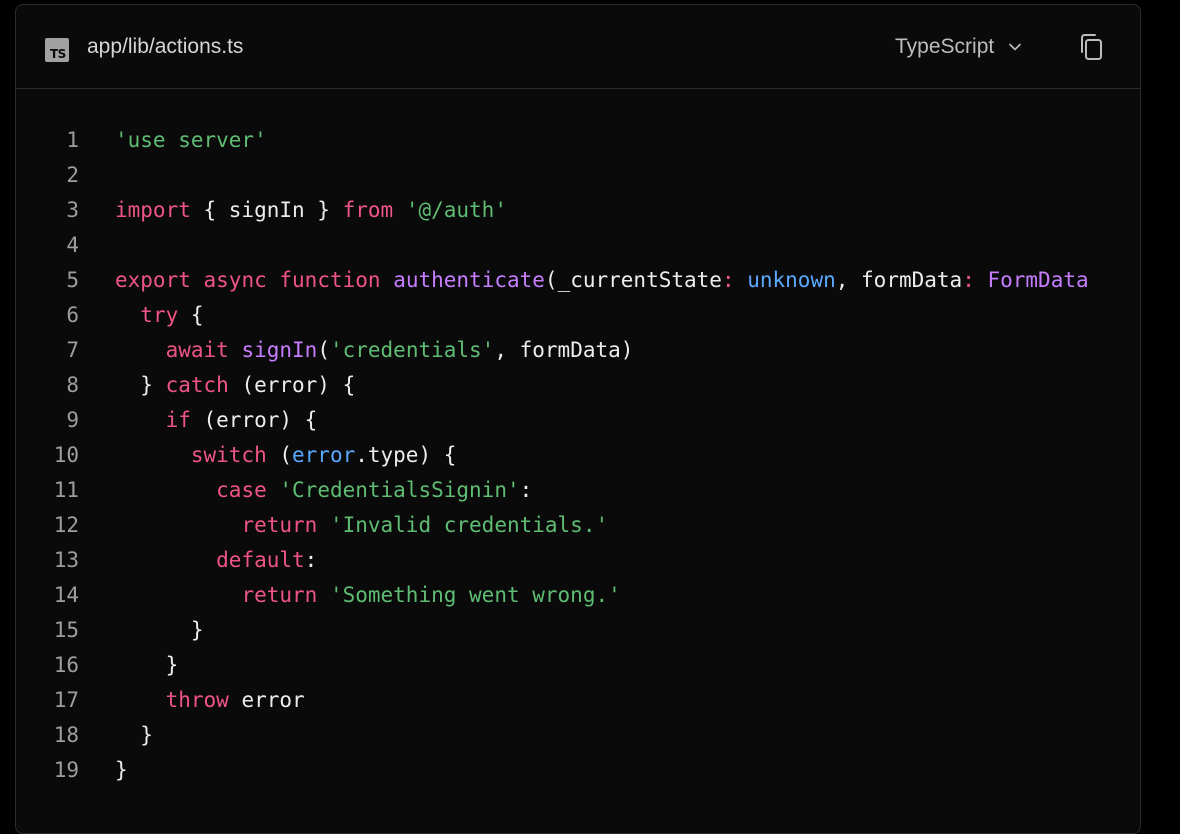 This screenshot has height=834, width=1180. I want to click on code-token: switch, so click(228, 455).